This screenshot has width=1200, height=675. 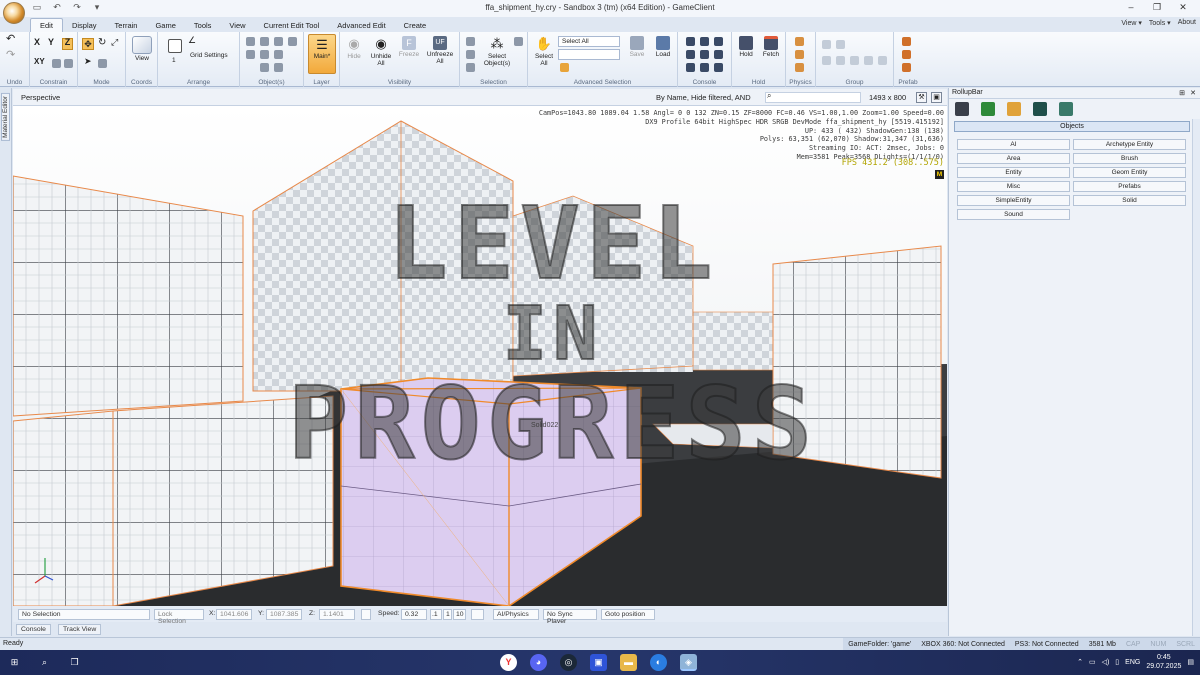 I want to click on tab-current-edit-tool: Current Edit Tool, so click(x=292, y=25).